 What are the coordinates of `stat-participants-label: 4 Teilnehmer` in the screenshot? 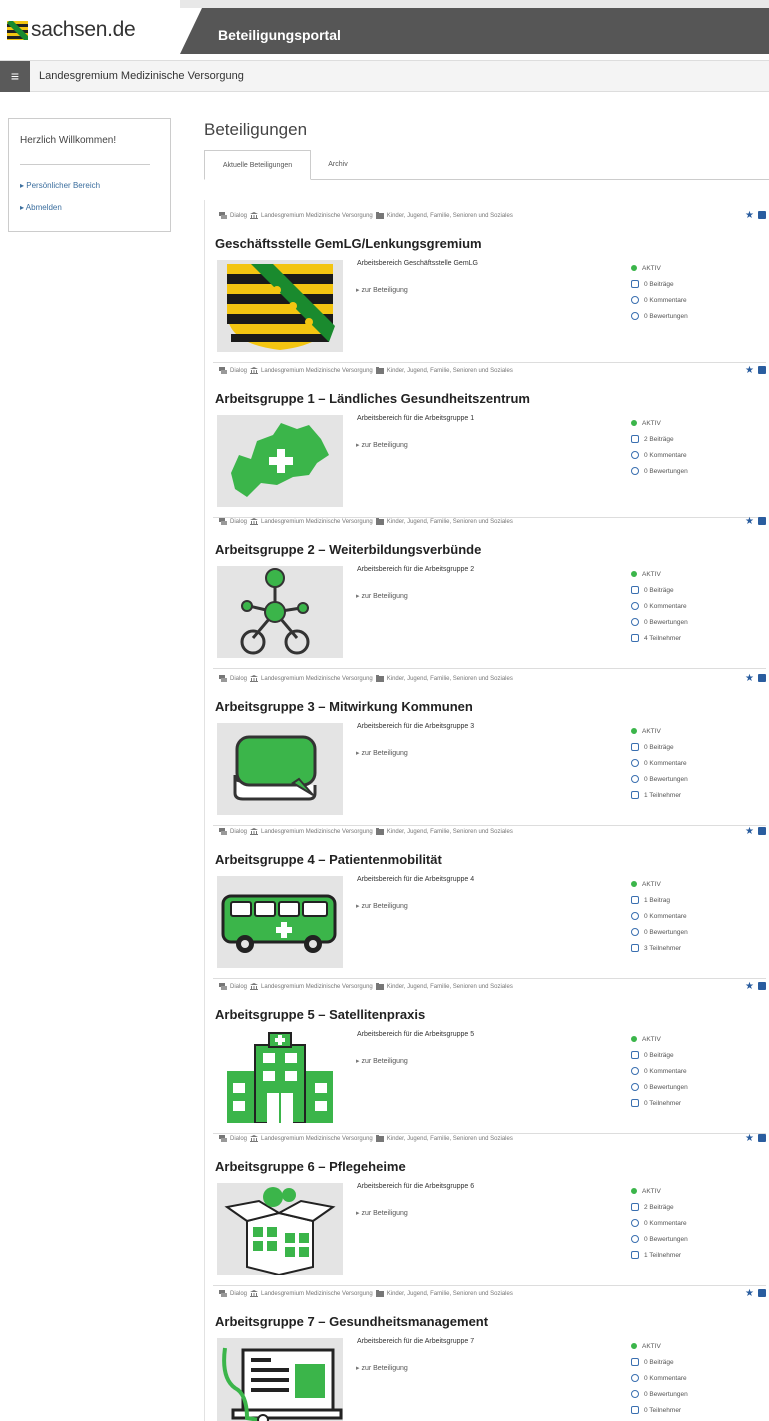 It's located at (663, 638).